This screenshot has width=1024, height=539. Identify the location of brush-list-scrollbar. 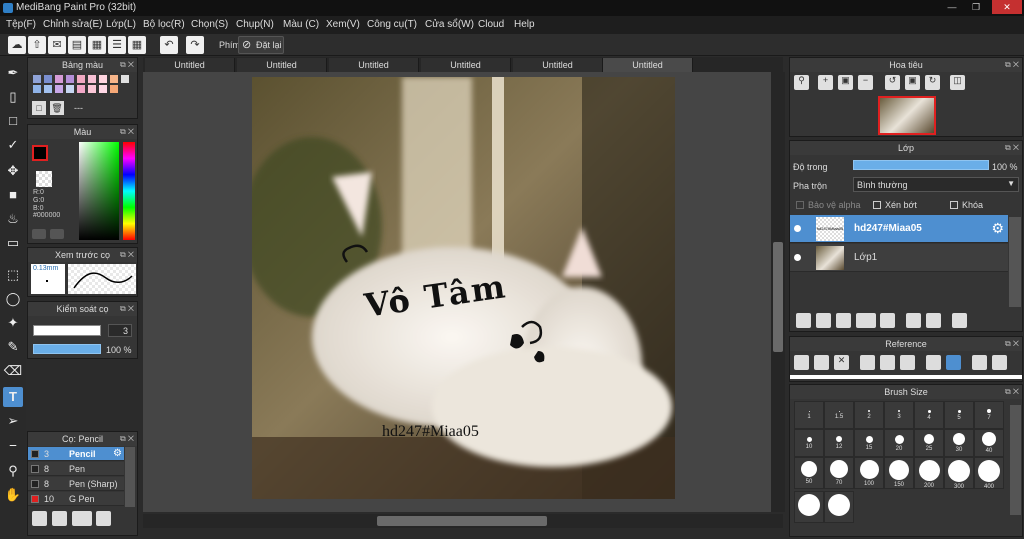
(130, 477).